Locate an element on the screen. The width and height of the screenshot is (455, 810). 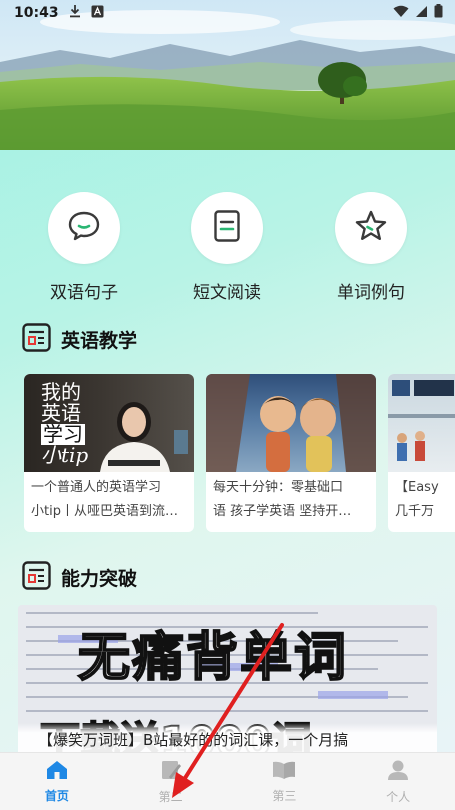
status-time: 10:43 is located at coordinates (36, 13).